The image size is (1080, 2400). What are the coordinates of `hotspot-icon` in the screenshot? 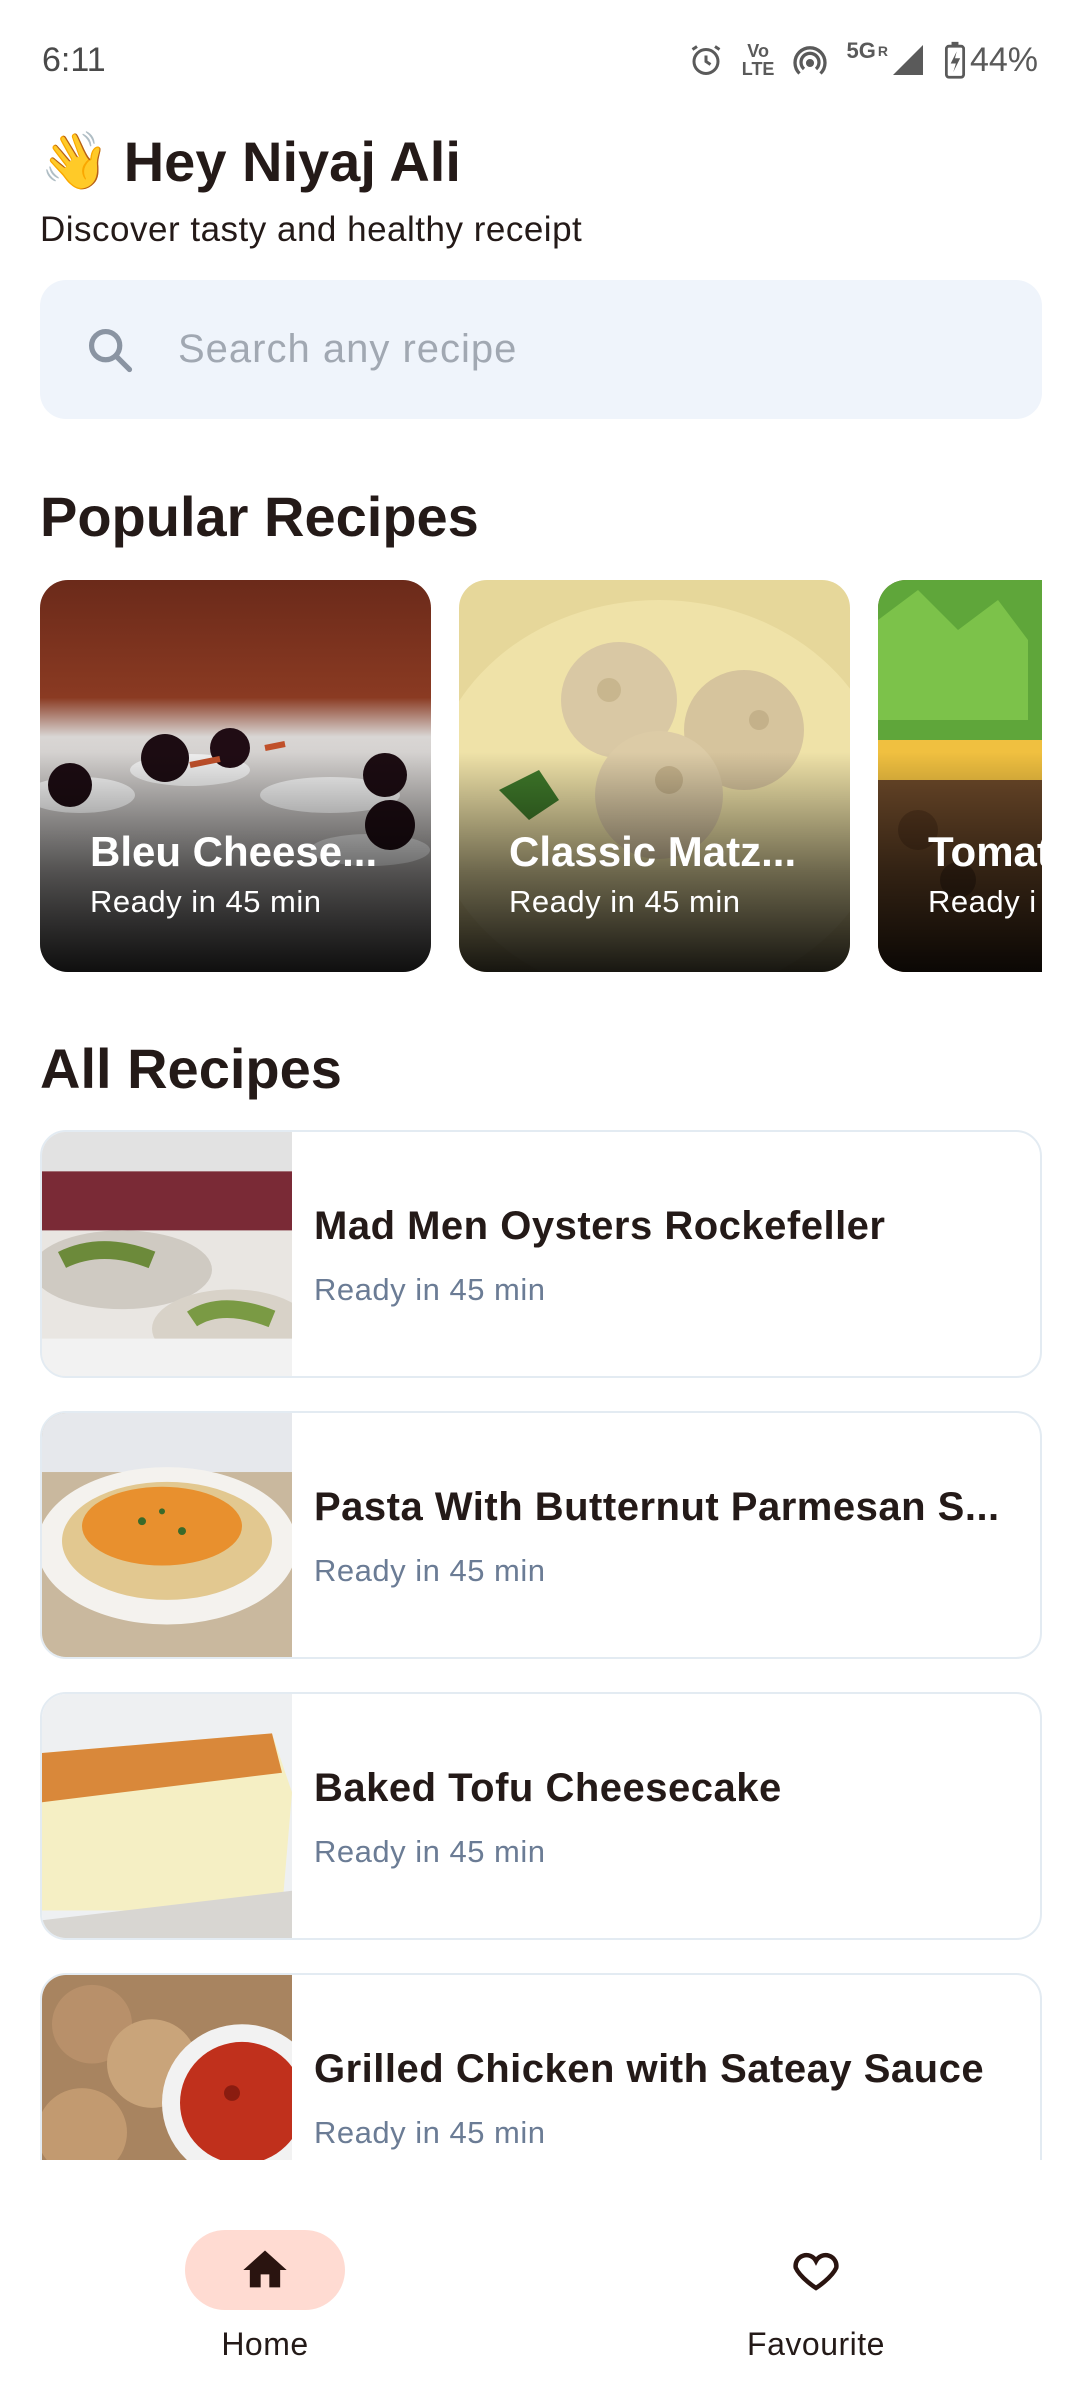 It's located at (810, 60).